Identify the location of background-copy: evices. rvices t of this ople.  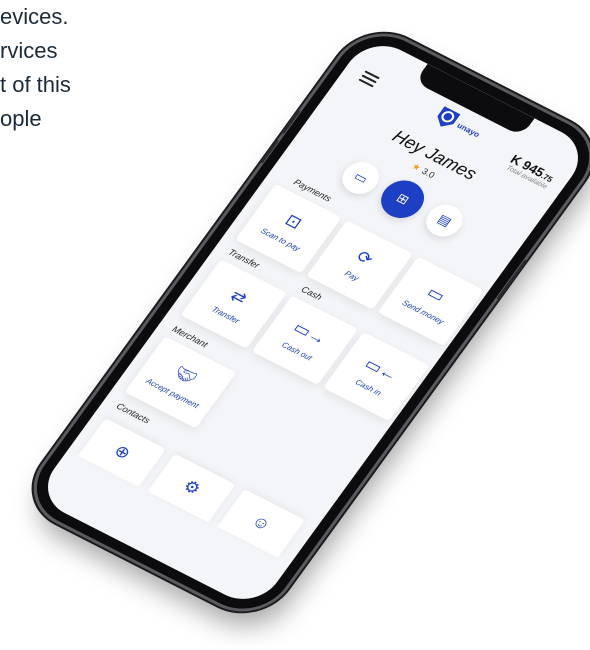
(35, 68).